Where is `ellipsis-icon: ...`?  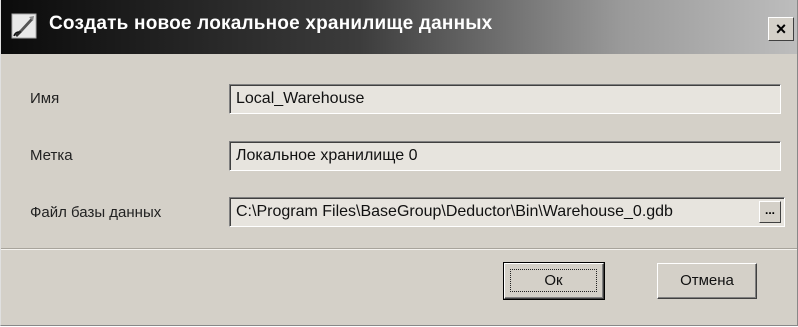 ellipsis-icon: ... is located at coordinates (769, 210).